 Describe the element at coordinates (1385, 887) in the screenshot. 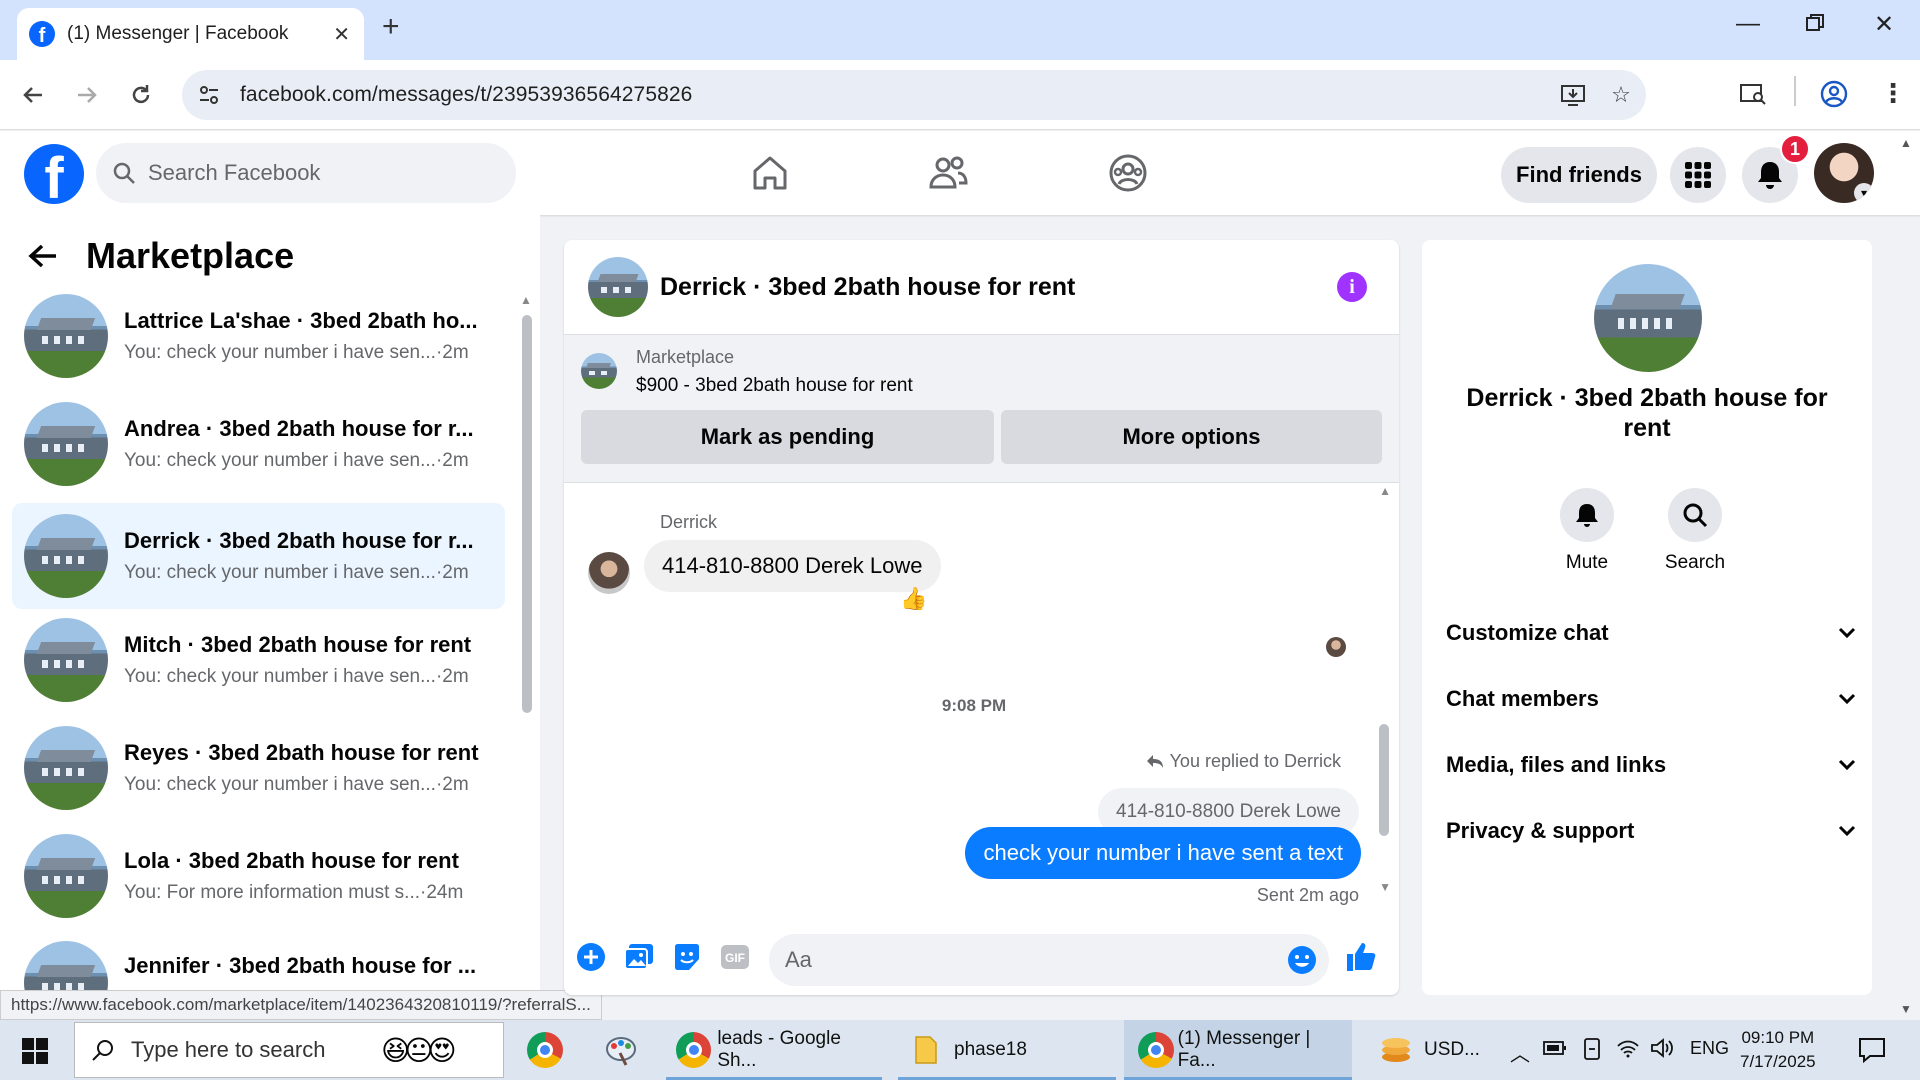

I see `scroll-down-arrow-icon: ▼` at that location.